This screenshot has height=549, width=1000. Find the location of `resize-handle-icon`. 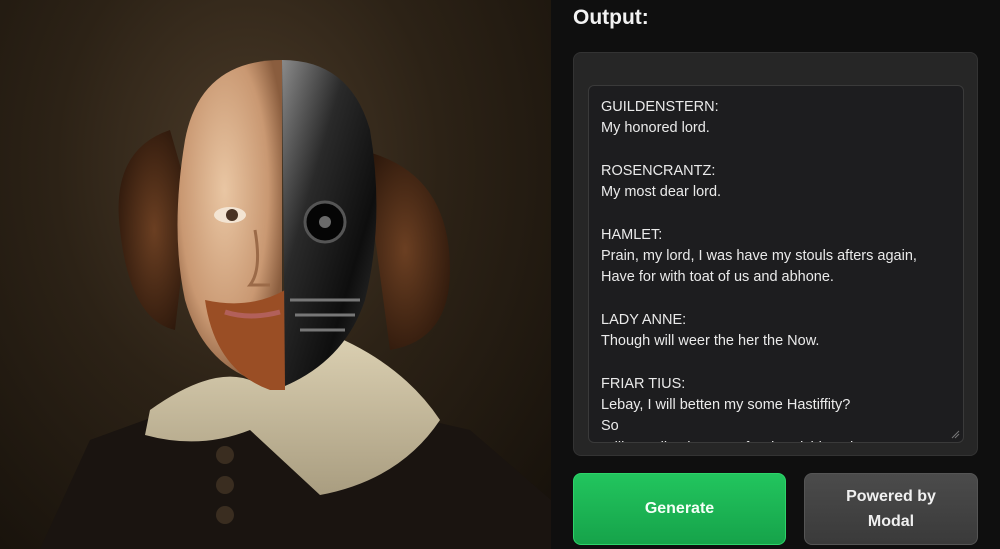

resize-handle-icon is located at coordinates (955, 434).